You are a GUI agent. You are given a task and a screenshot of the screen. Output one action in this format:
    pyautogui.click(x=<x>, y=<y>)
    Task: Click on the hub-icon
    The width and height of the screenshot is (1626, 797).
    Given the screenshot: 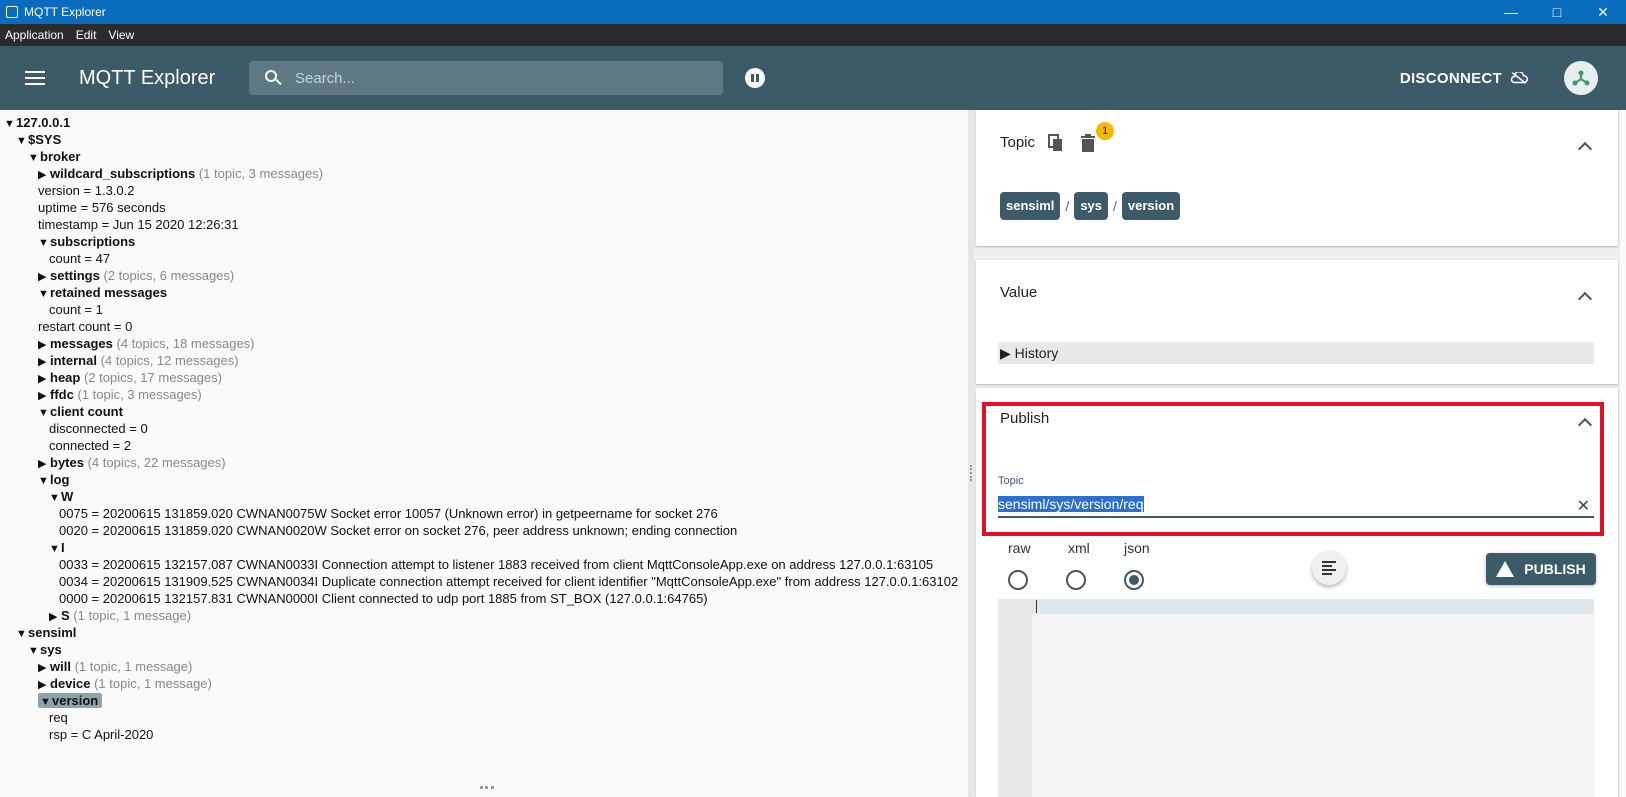 What is the action you would take?
    pyautogui.click(x=1581, y=78)
    